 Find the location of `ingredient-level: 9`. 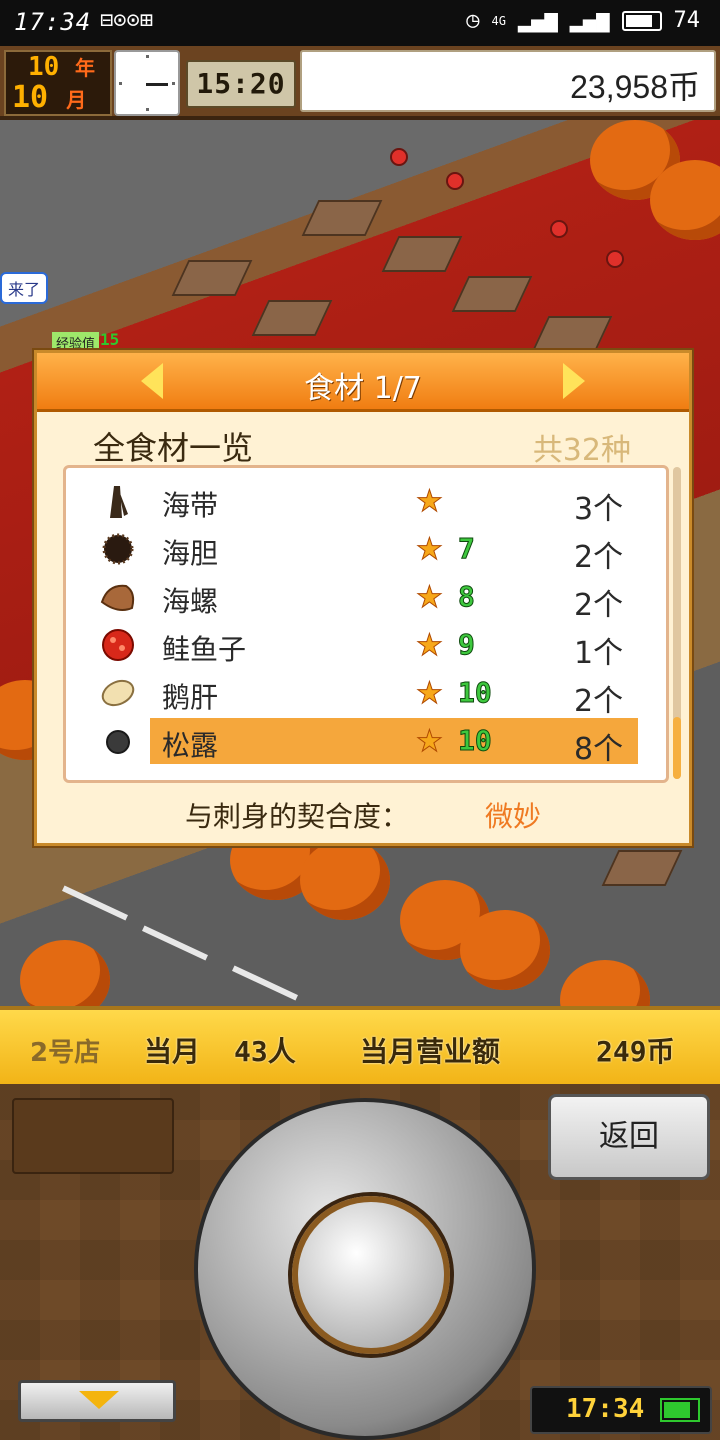

ingredient-level: 9 is located at coordinates (467, 645).